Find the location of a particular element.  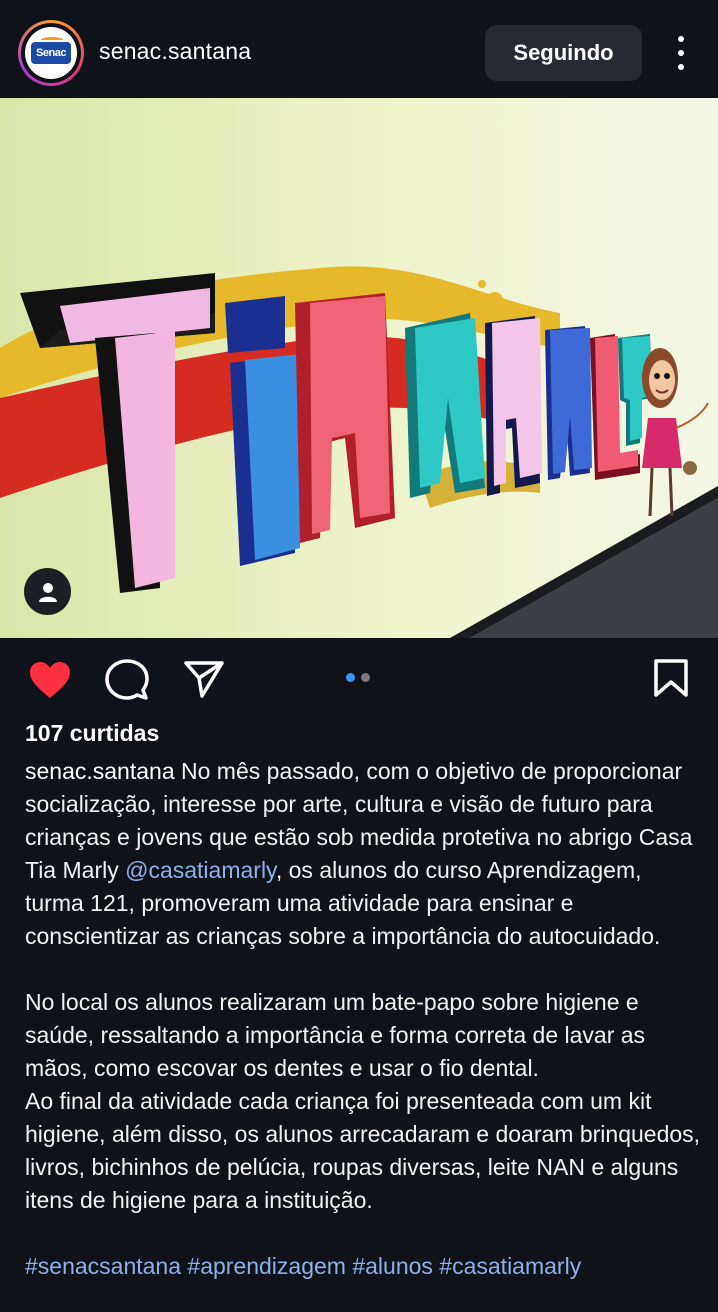

likes-count: 107 curtidas is located at coordinates (92, 733).